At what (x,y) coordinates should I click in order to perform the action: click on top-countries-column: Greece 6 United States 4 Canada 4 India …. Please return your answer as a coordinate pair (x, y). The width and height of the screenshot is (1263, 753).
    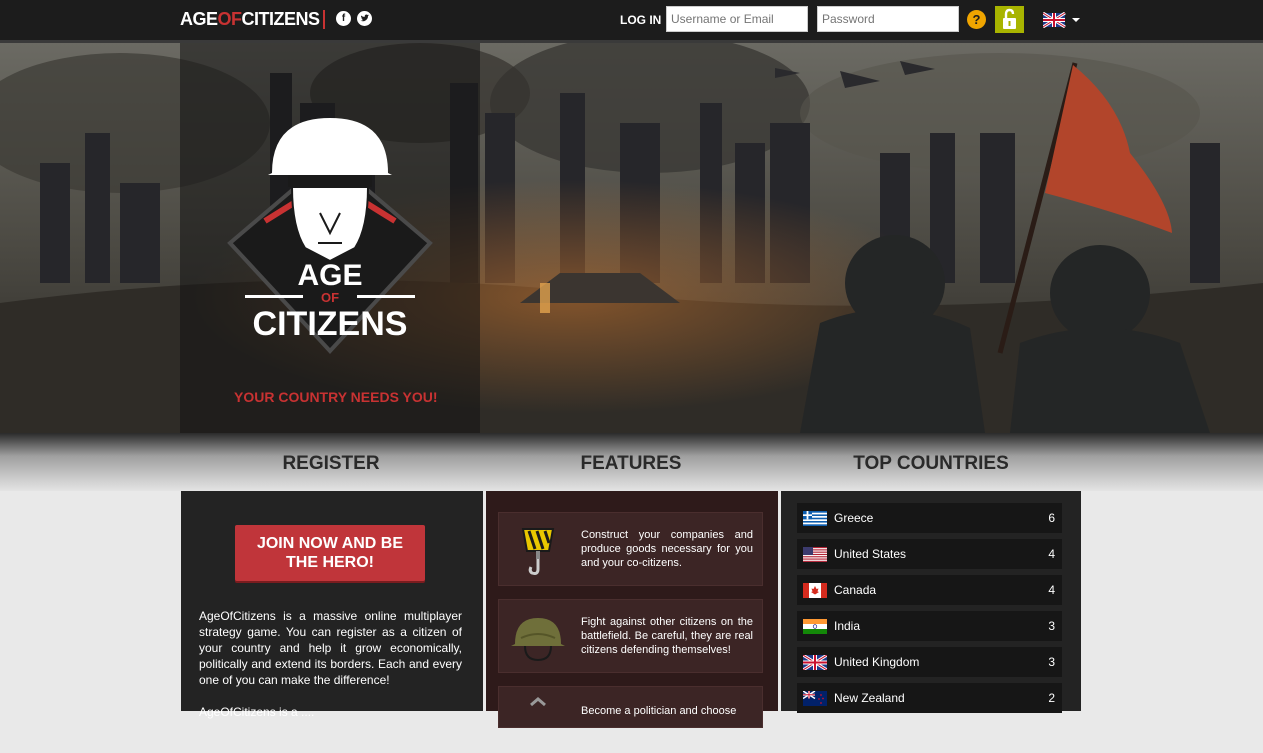
    Looking at the image, I should click on (931, 602).